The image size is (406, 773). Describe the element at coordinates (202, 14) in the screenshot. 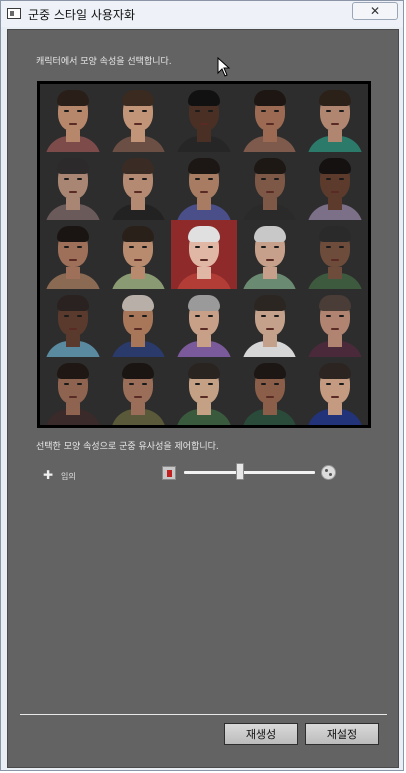

I see `title-bar: 군중 스타일 사용자화 ✕` at that location.